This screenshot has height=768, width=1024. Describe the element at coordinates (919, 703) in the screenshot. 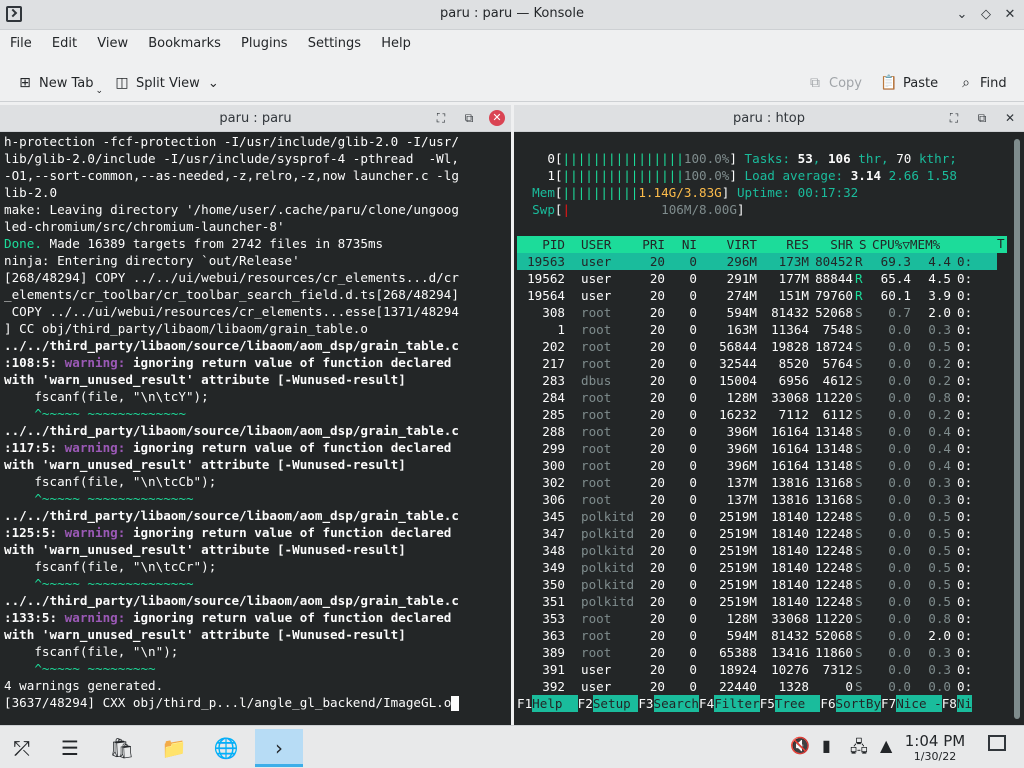

I see `fkey-7-label: Nice -` at that location.